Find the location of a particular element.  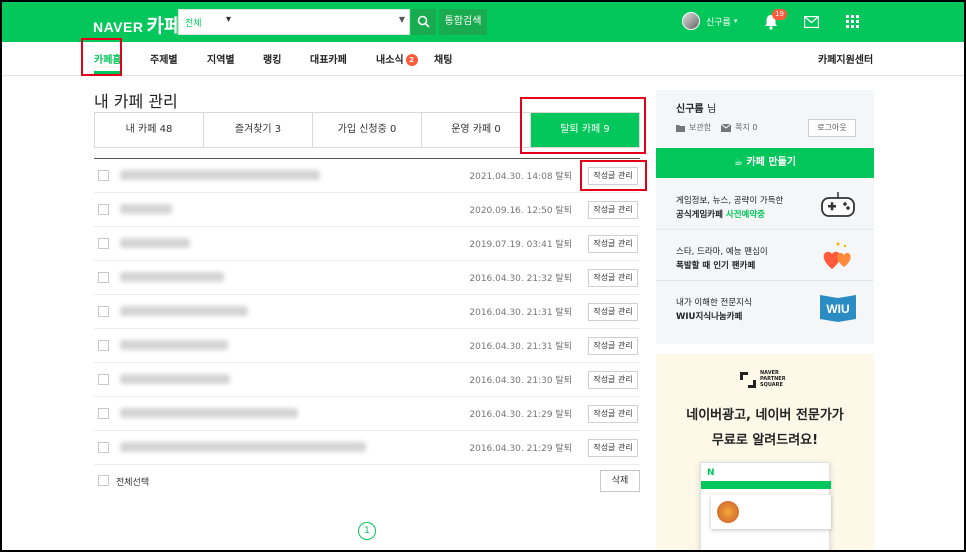

promo-line1: 게임정보, 뉴스, 공략이 가득한 is located at coordinates (730, 201).